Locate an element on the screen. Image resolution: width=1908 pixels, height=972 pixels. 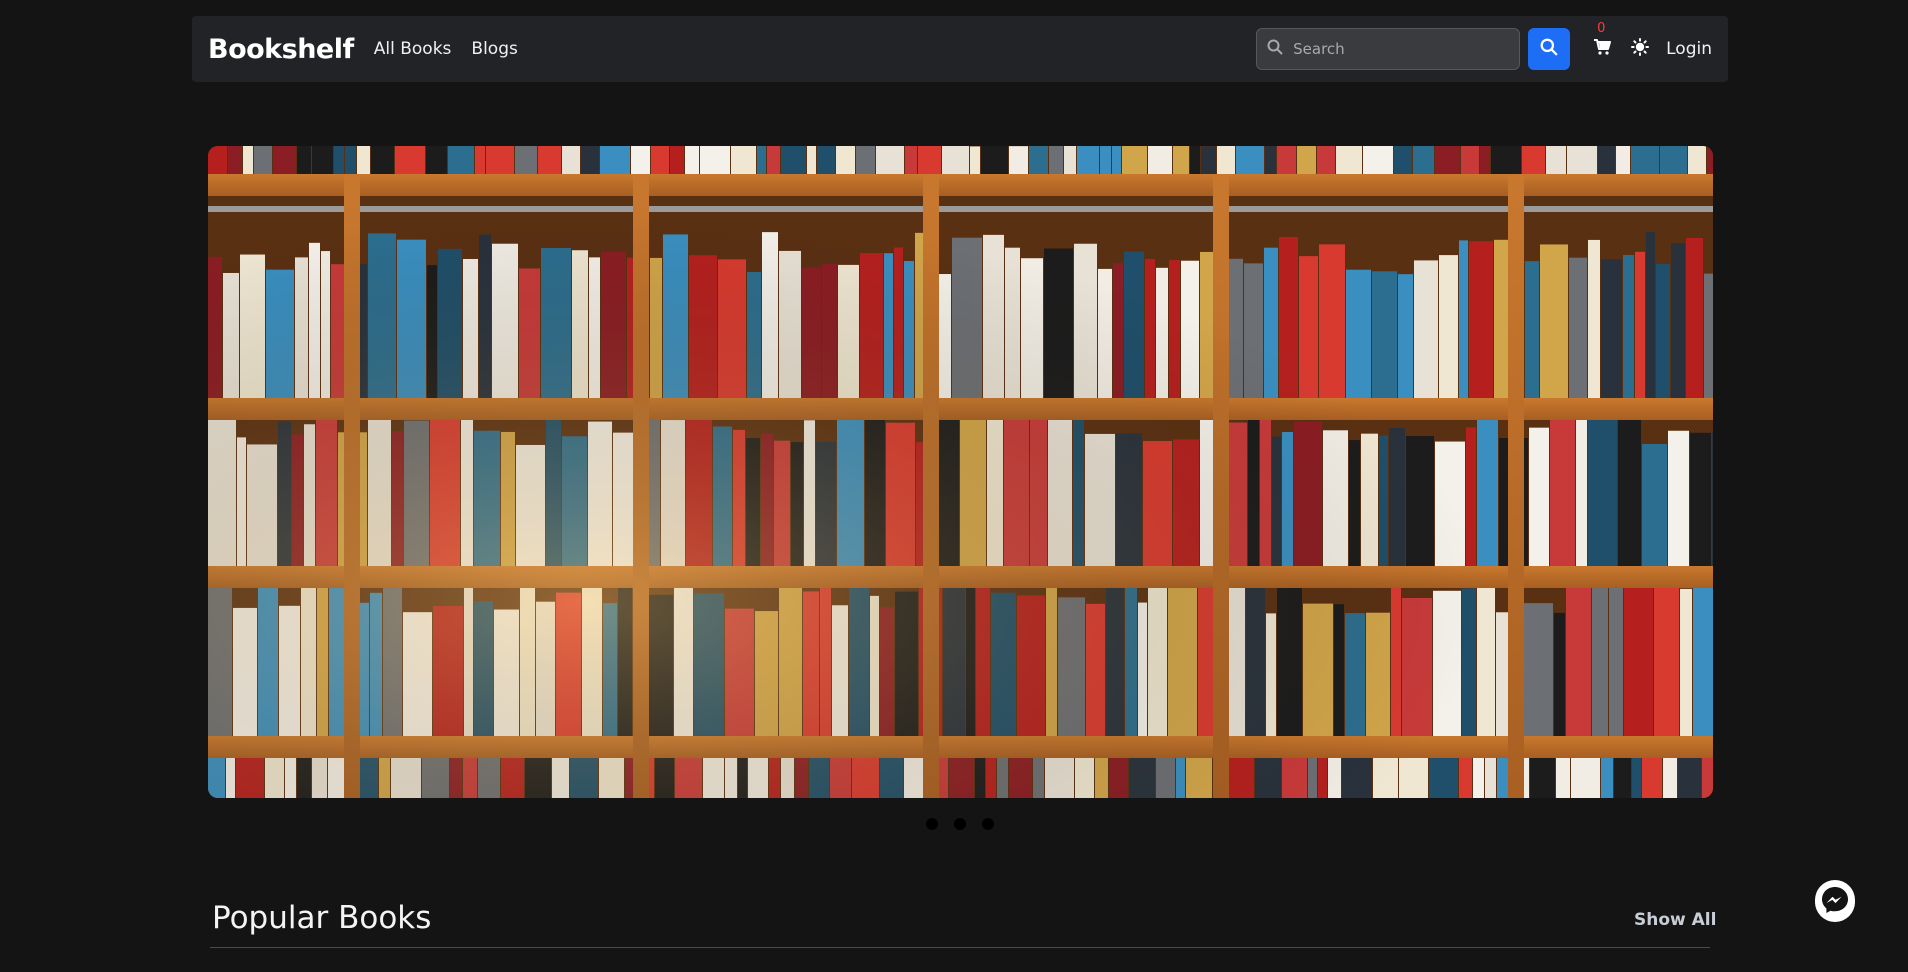
messenger-icon is located at coordinates (1835, 902).